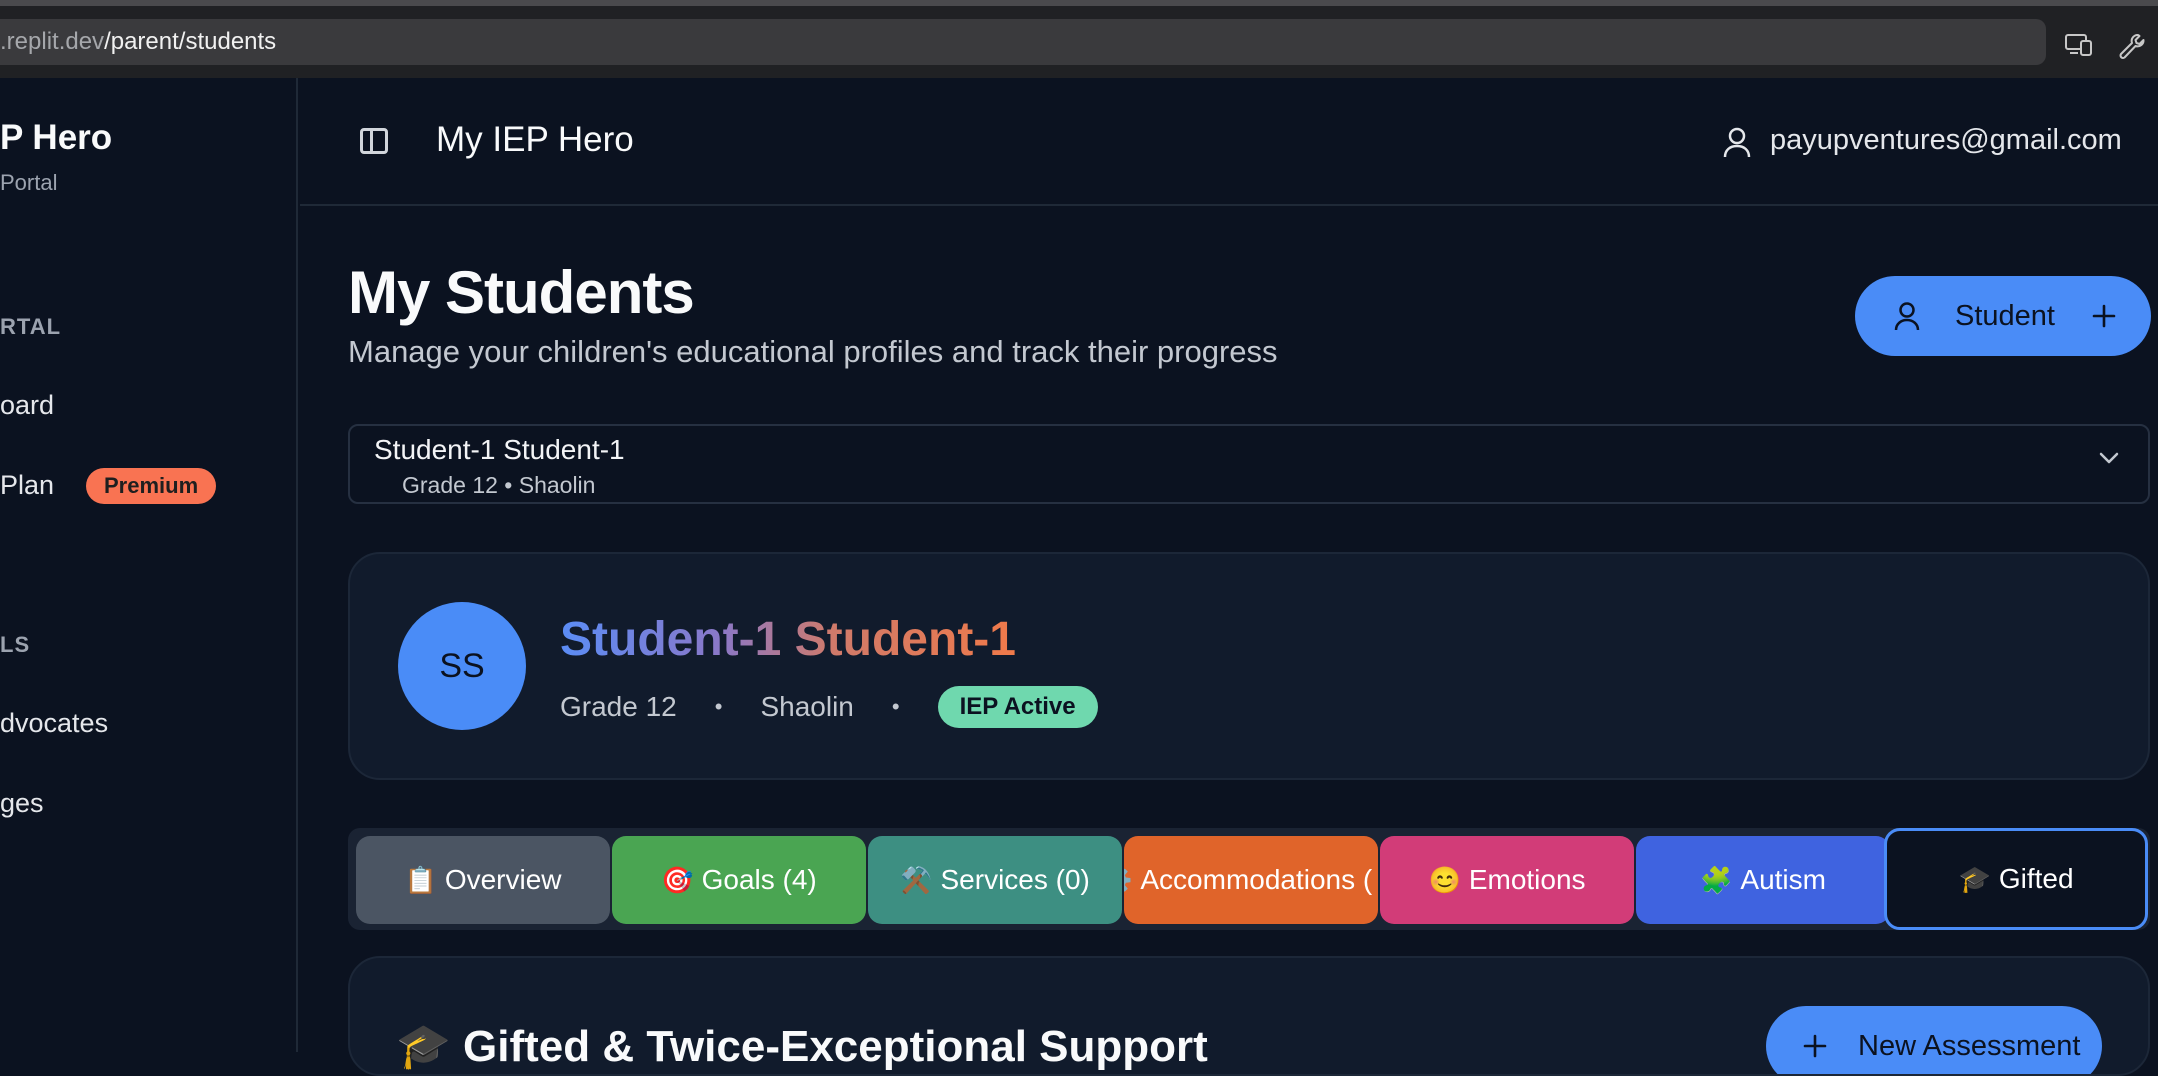 The width and height of the screenshot is (2158, 1076). What do you see at coordinates (677, 879) in the screenshot?
I see `target-icon: 🎯` at bounding box center [677, 879].